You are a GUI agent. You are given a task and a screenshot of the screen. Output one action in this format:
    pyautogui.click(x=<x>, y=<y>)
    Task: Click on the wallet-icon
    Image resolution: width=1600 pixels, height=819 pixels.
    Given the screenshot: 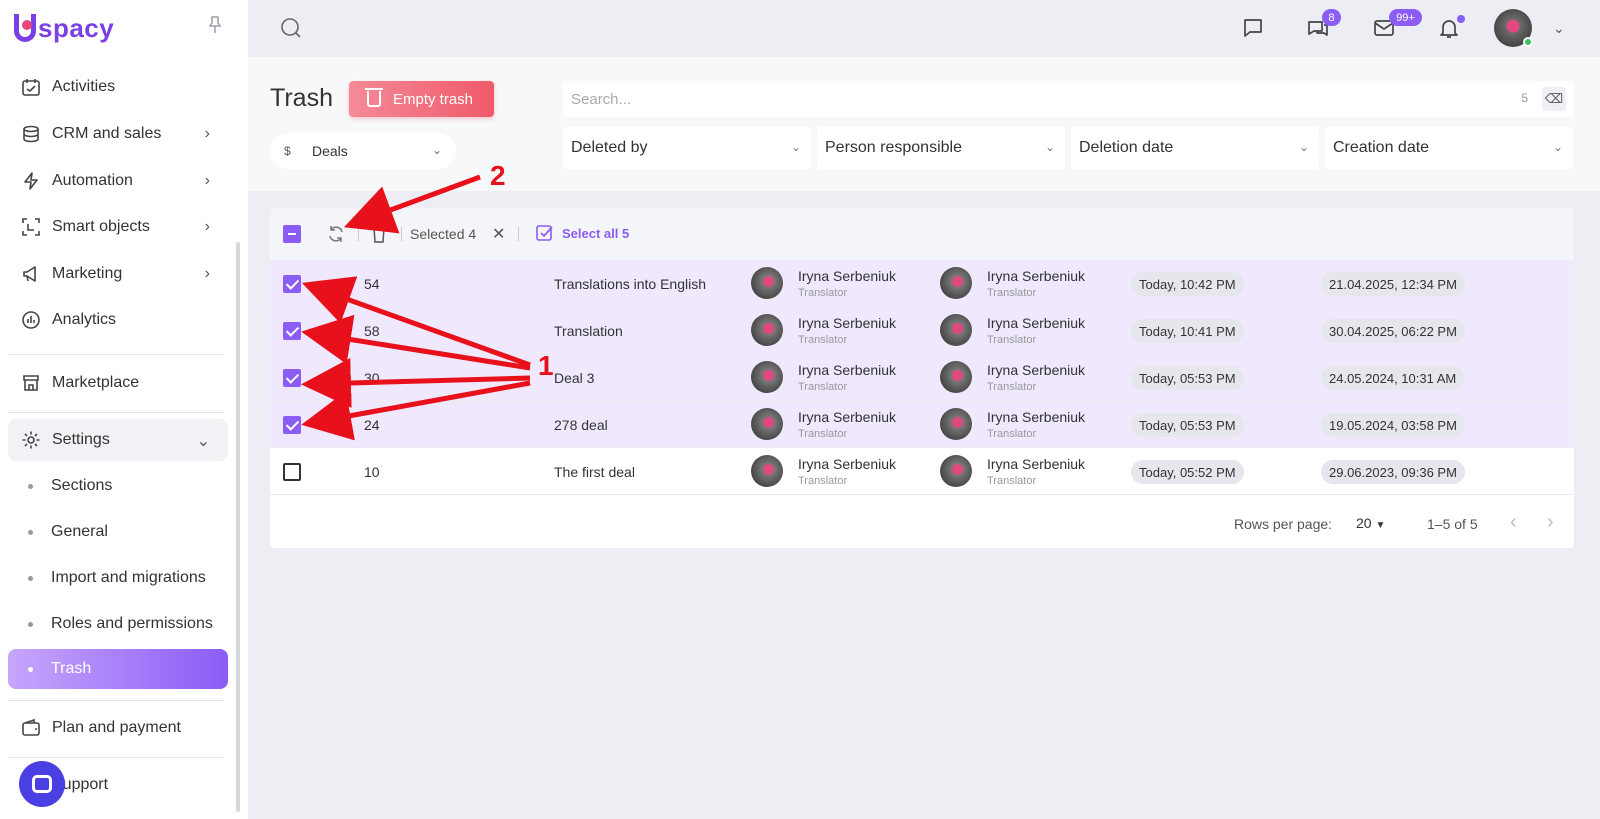 What is the action you would take?
    pyautogui.click(x=31, y=728)
    